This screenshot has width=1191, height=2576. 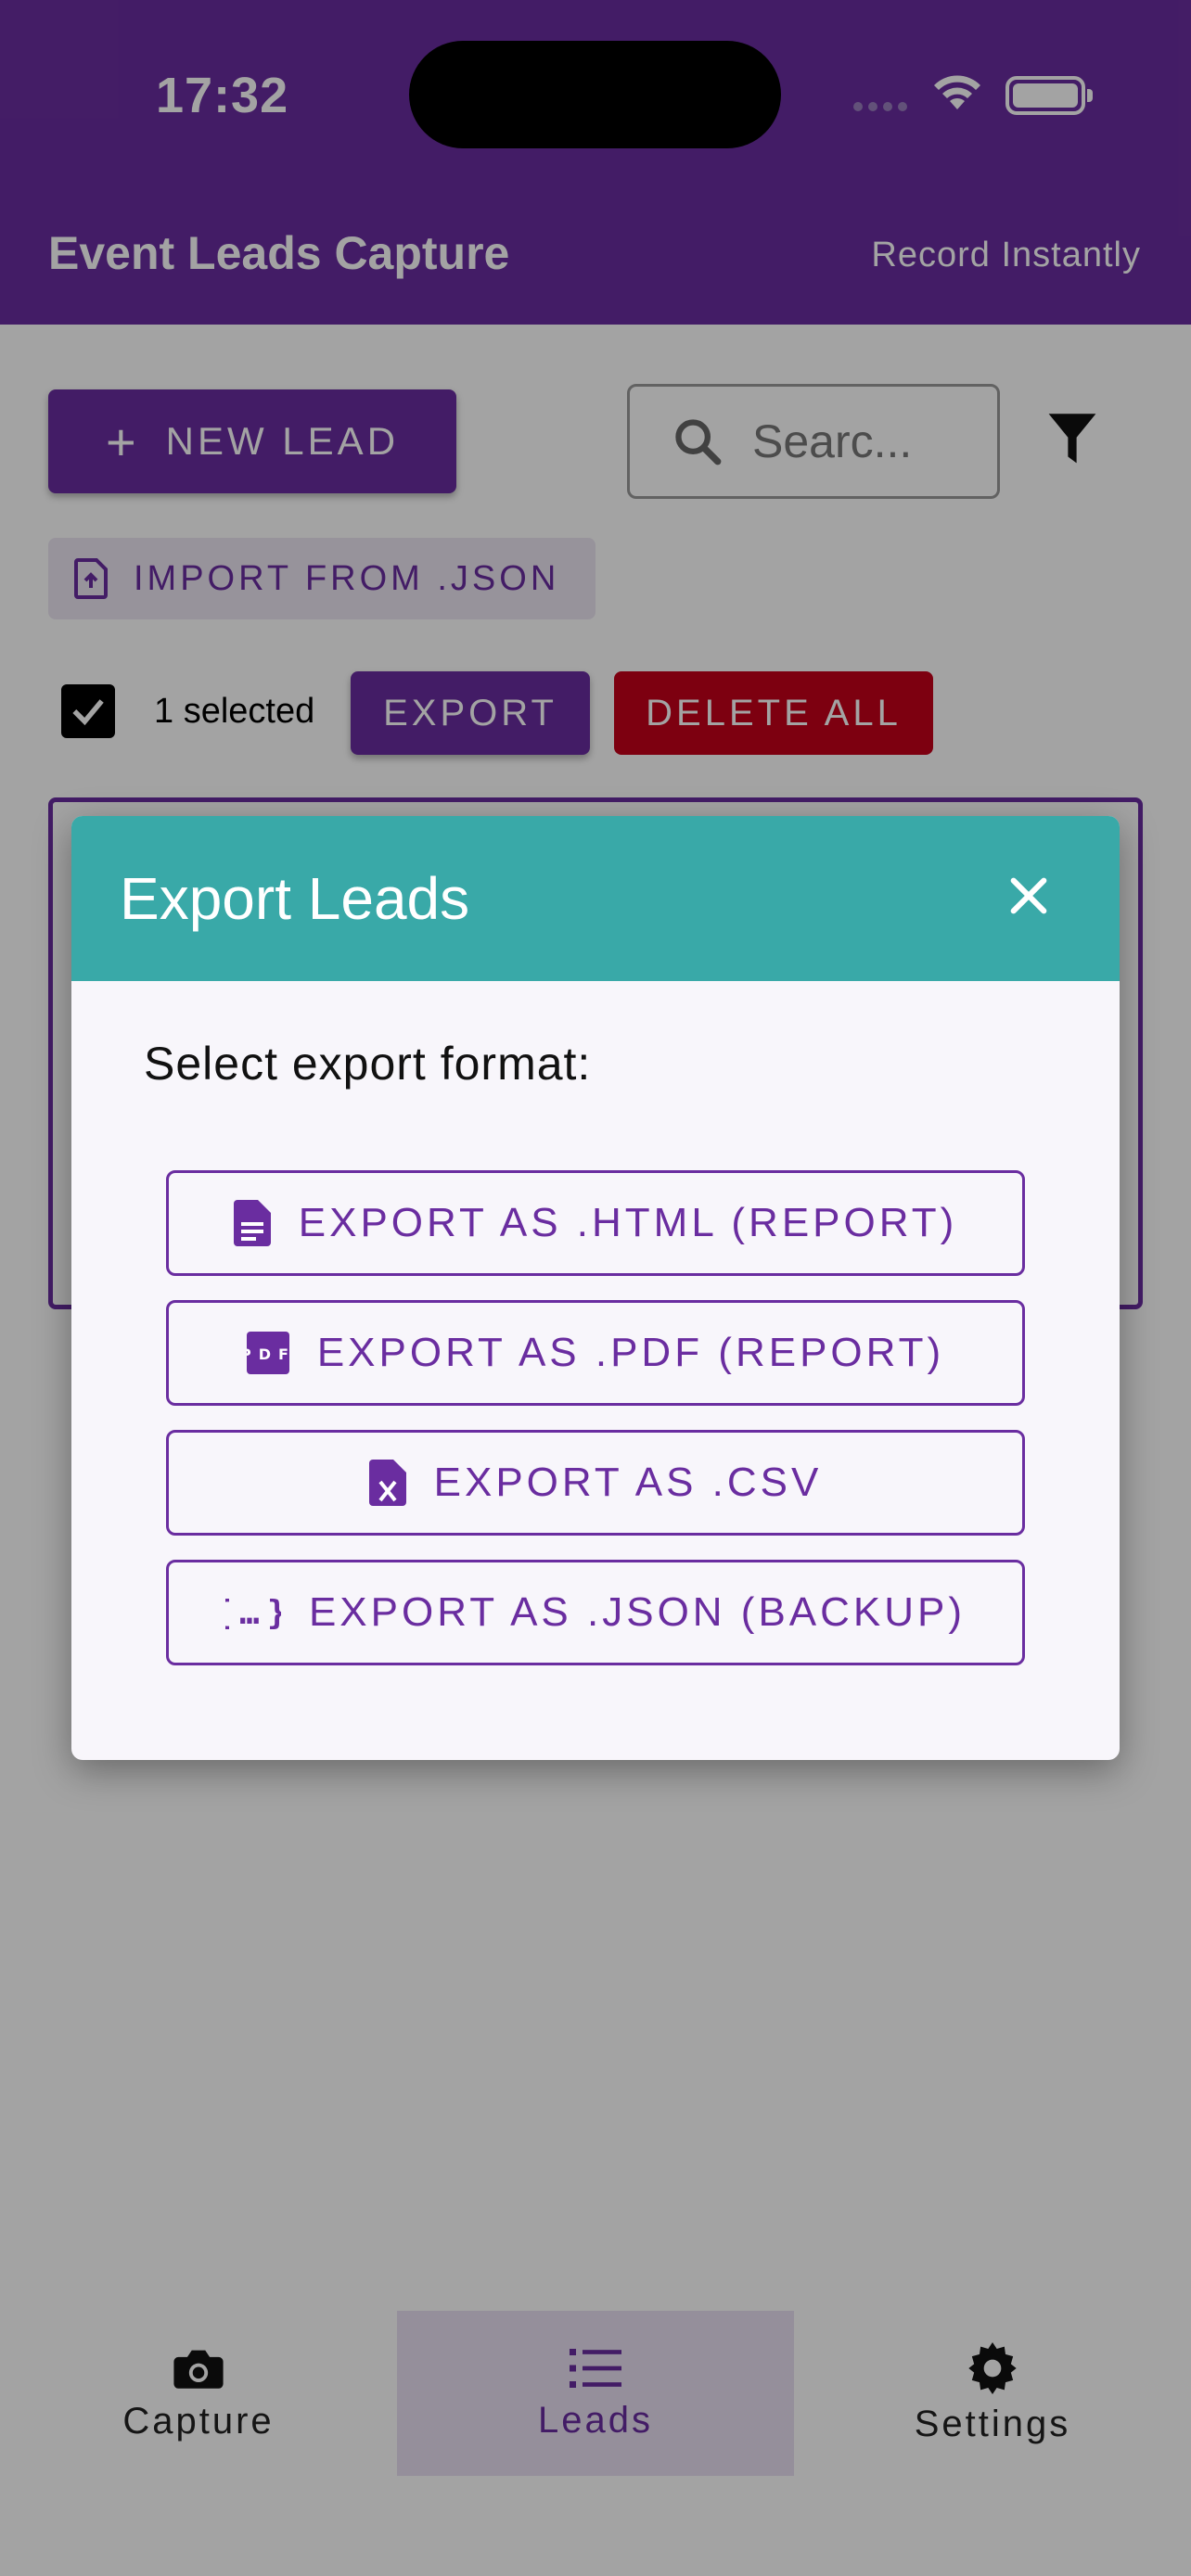 I want to click on export-pdf-button: PDF EXPORT AS .PDF (REPORT), so click(x=595, y=1353).